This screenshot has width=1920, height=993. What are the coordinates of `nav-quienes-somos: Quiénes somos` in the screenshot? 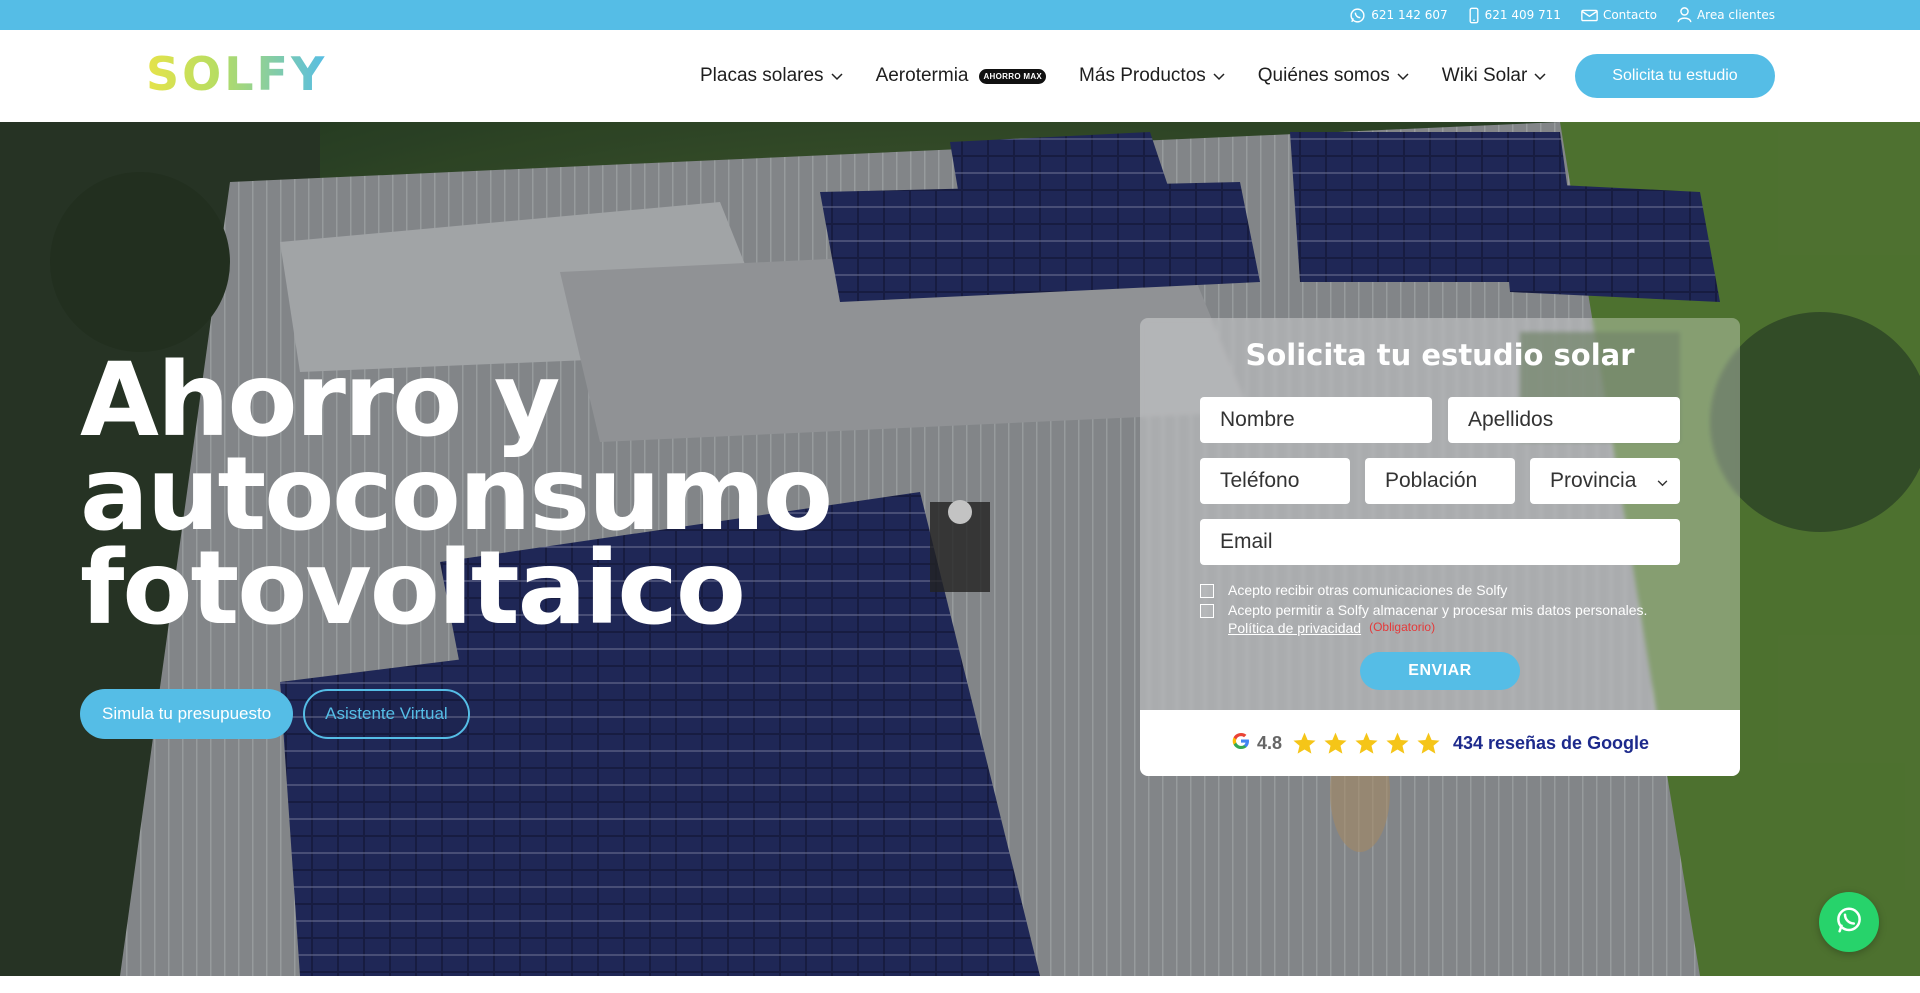 It's located at (1333, 76).